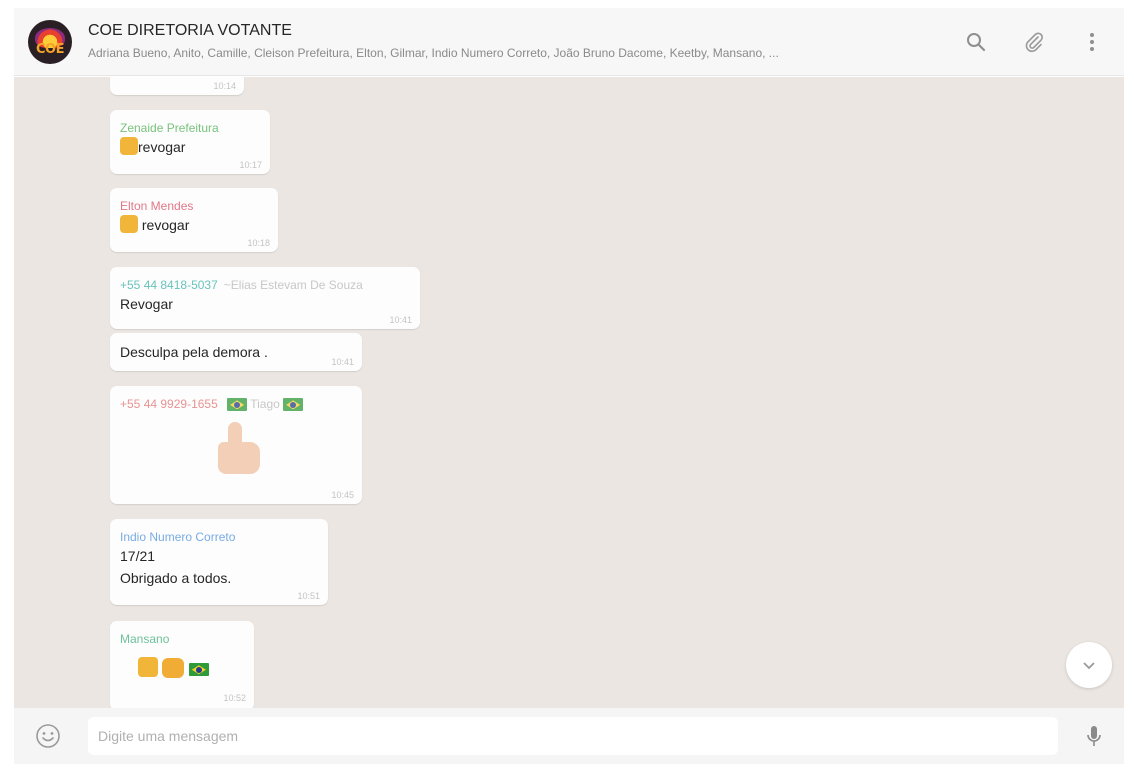 This screenshot has width=1134, height=771. I want to click on message-sender-alias: Tiago, so click(265, 404).